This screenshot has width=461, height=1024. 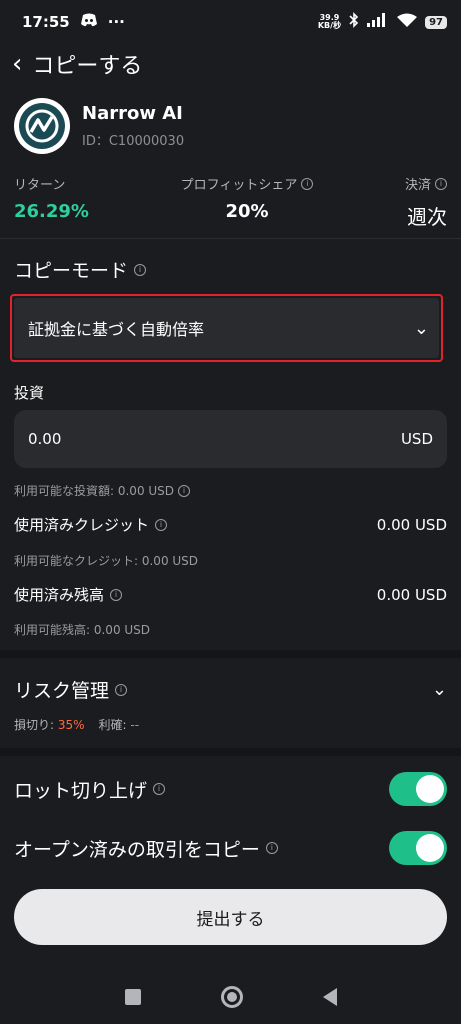 What do you see at coordinates (137, 849) in the screenshot?
I see `copy-open-trades-label: オープン済みの取引をコピー` at bounding box center [137, 849].